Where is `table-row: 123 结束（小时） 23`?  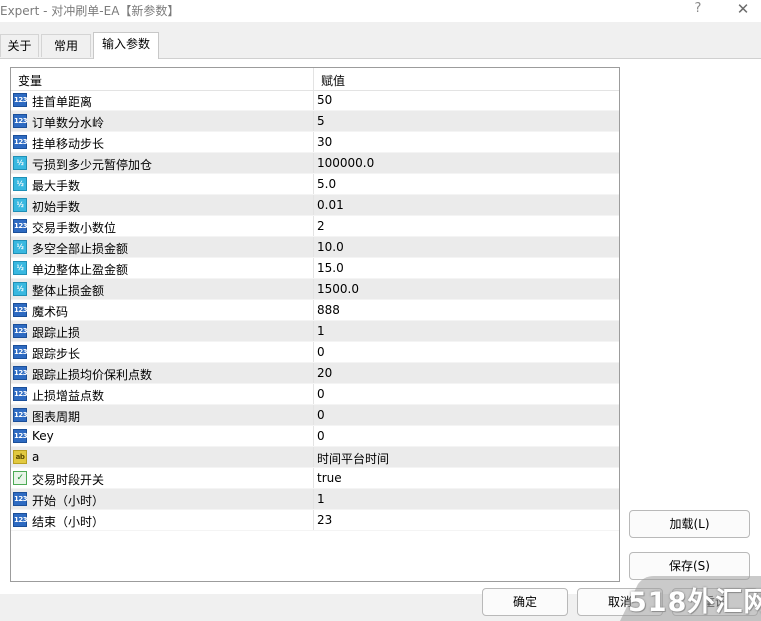
table-row: 123 结束（小时） 23 is located at coordinates (315, 520).